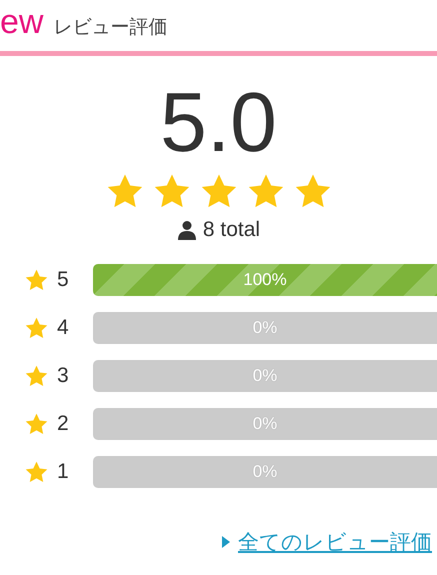 This screenshot has width=437, height=575. Describe the element at coordinates (63, 424) in the screenshot. I see `rating-label: 2` at that location.